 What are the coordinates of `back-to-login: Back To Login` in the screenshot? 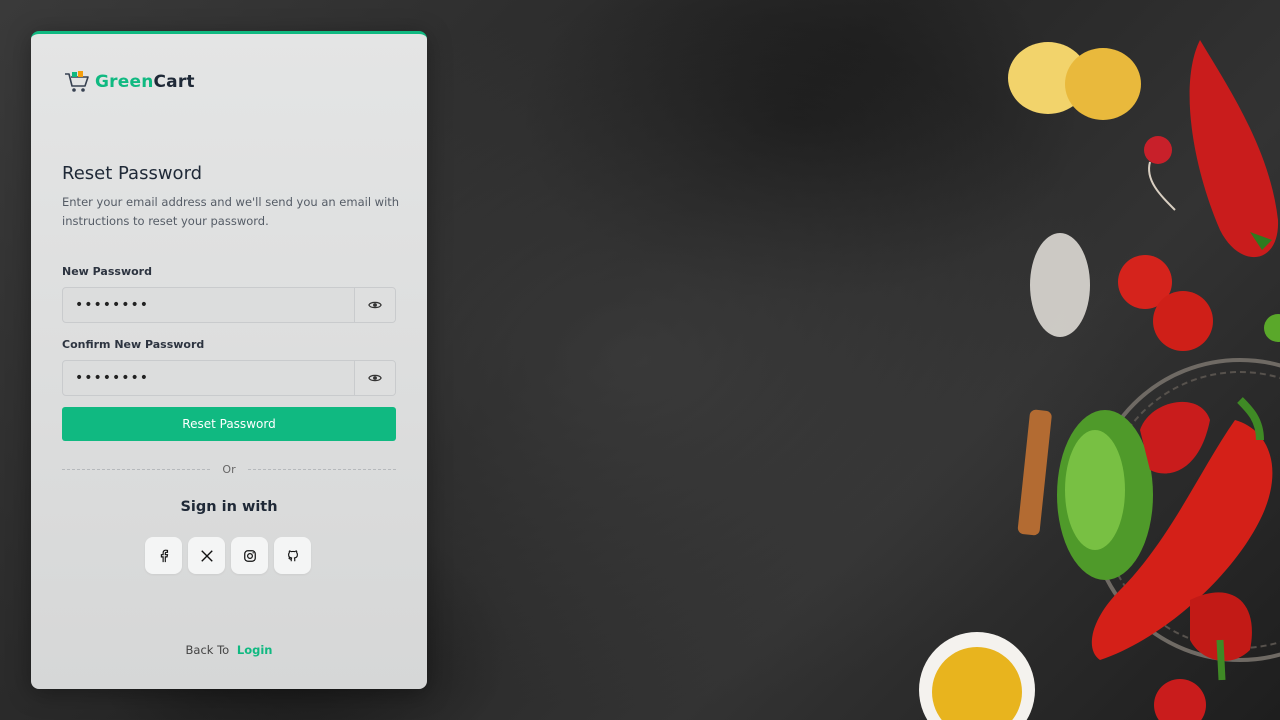 It's located at (229, 650).